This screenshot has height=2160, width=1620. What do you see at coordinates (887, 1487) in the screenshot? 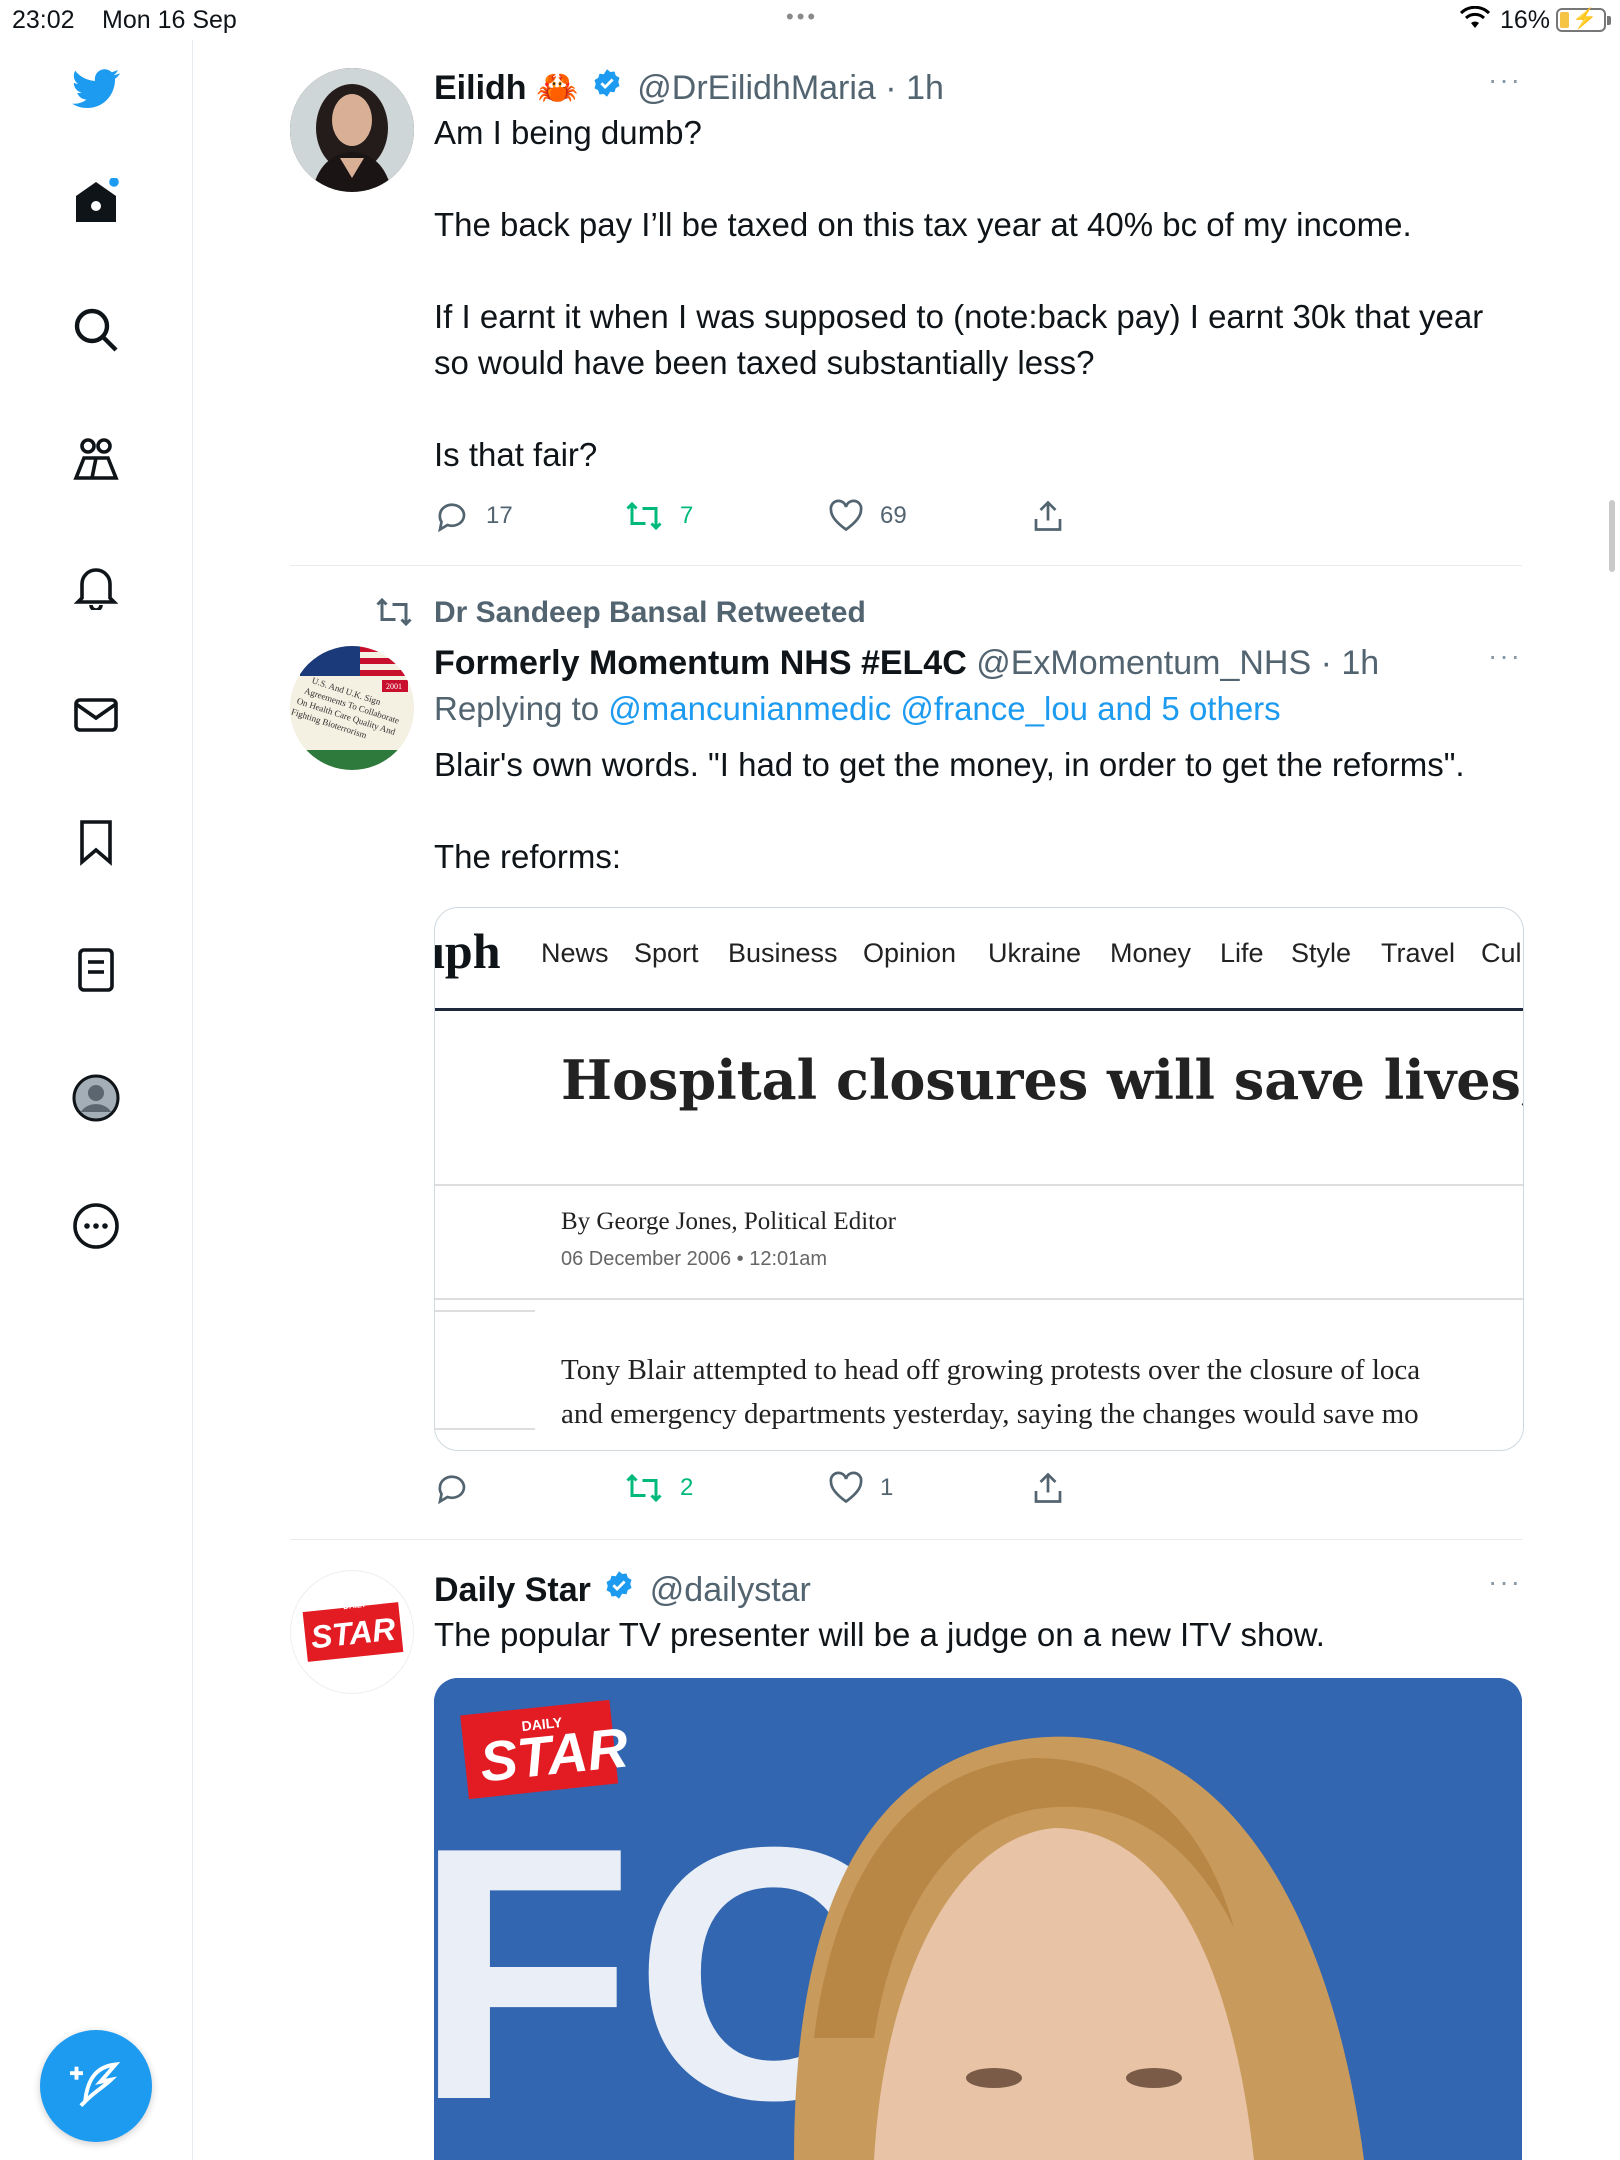
I see `like-count: 1` at bounding box center [887, 1487].